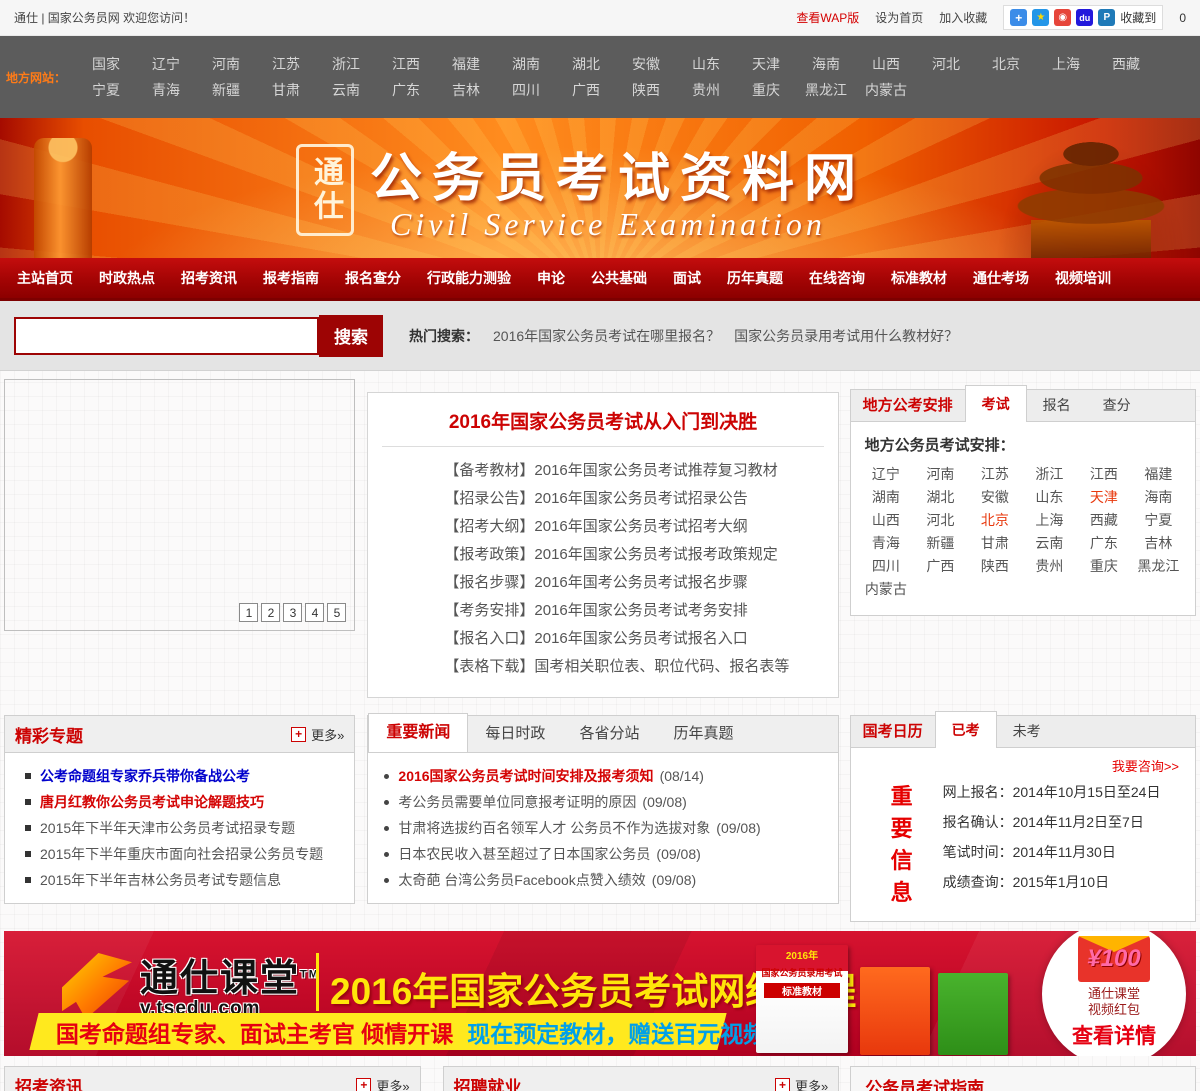  What do you see at coordinates (640, 667) in the screenshot?
I see `exam-guide-link: 【表格下载】国考相关职位表、职位代码、报名表等` at bounding box center [640, 667].